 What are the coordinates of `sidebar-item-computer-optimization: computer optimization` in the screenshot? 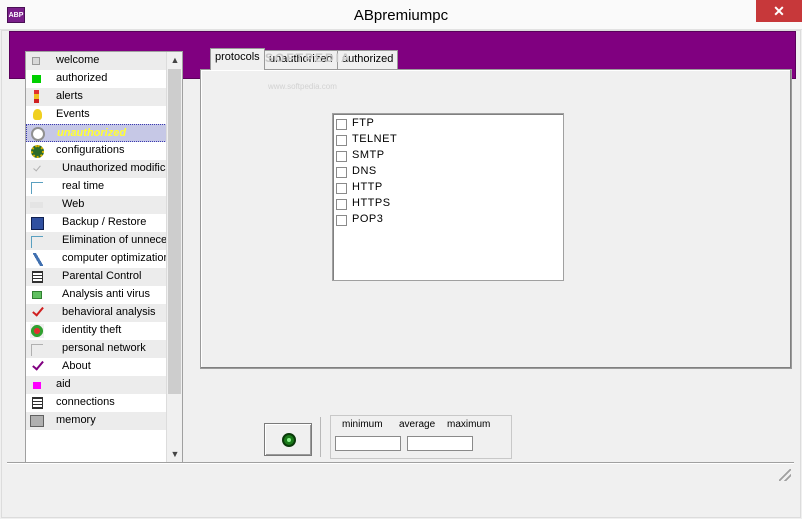 It's located at (96, 259).